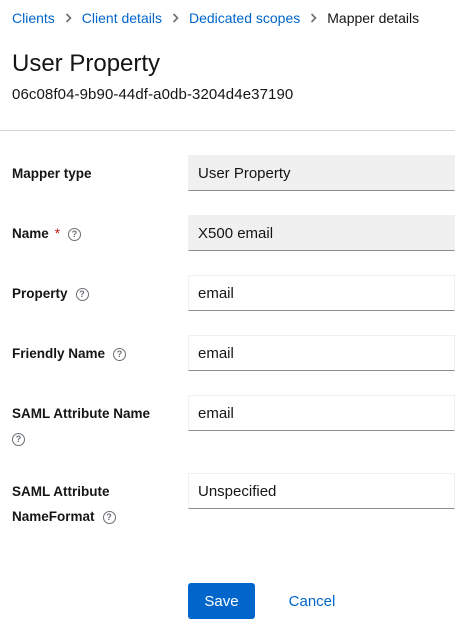 The image size is (455, 635). I want to click on mapper-type-field: User Property, so click(321, 173).